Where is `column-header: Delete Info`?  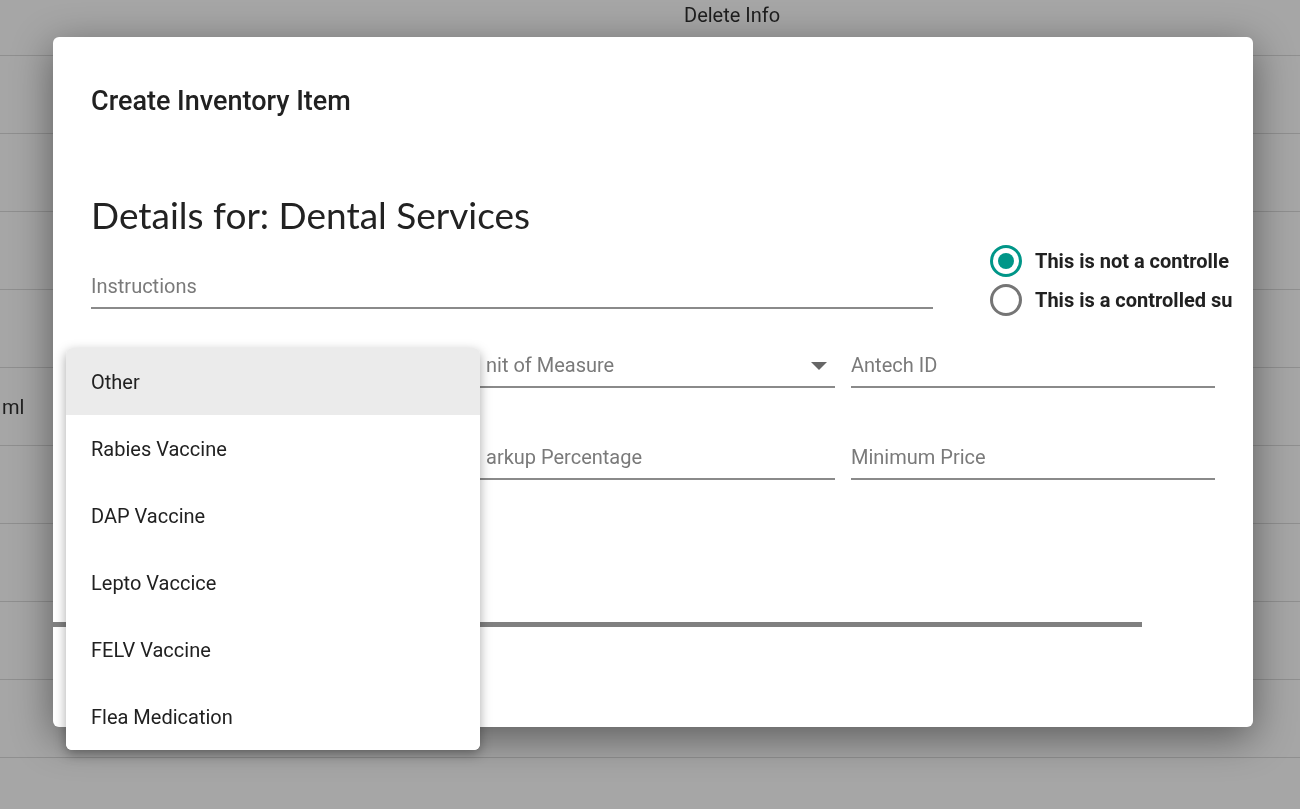 column-header: Delete Info is located at coordinates (732, 15).